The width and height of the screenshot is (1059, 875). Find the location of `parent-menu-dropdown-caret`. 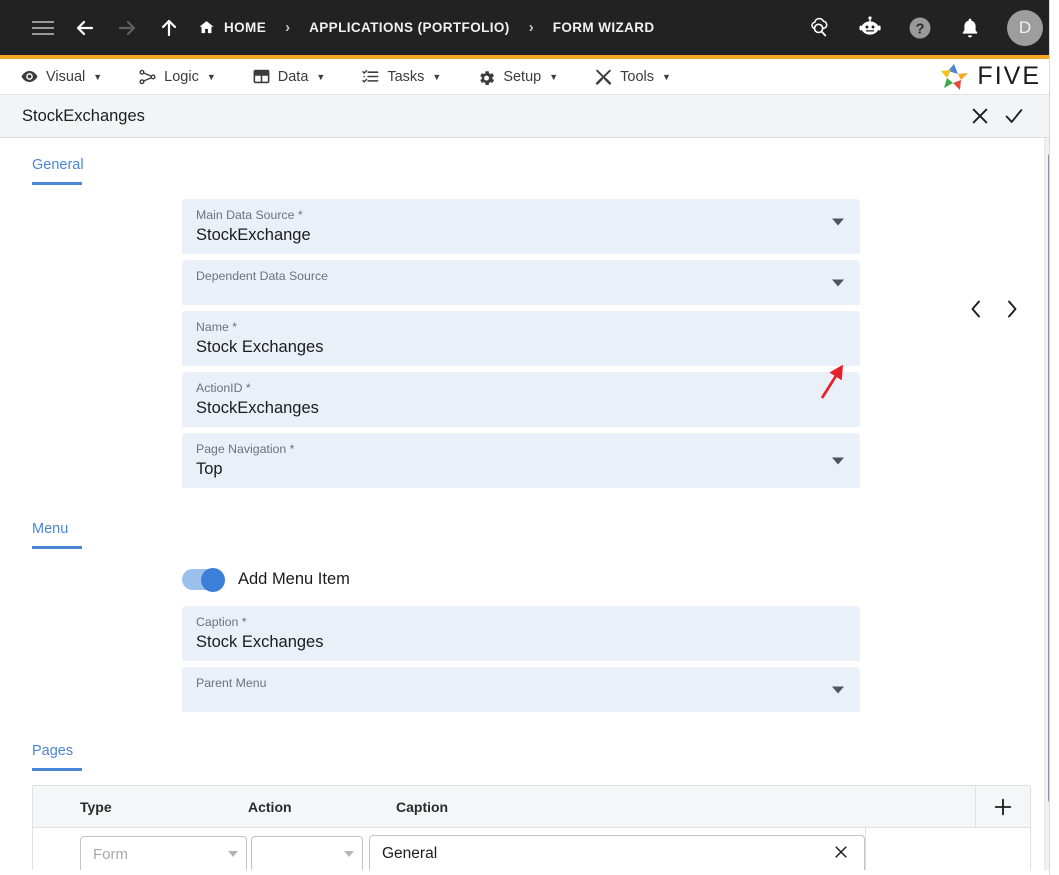

parent-menu-dropdown-caret is located at coordinates (838, 689).